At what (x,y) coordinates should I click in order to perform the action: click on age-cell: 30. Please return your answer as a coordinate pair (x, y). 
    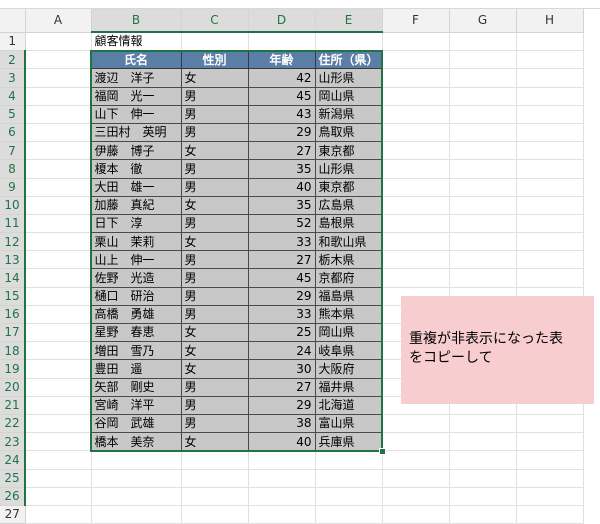
    Looking at the image, I should click on (281, 369).